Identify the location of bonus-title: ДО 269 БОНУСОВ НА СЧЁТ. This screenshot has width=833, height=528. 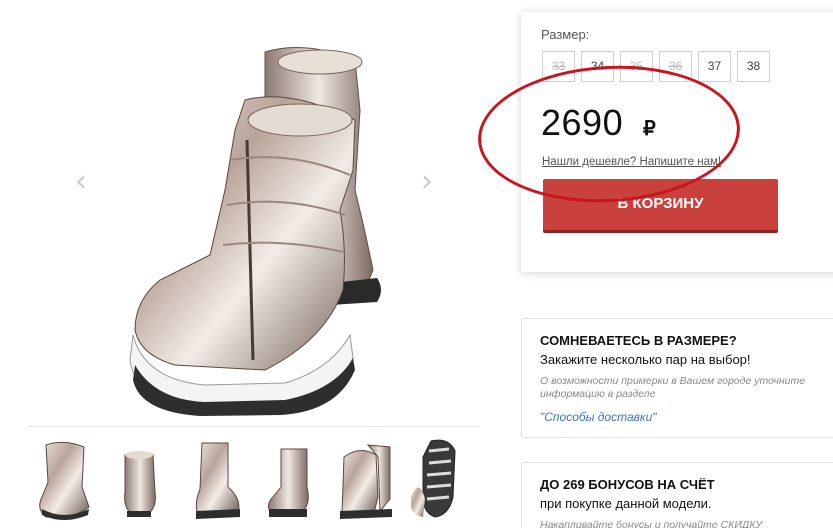
(627, 484).